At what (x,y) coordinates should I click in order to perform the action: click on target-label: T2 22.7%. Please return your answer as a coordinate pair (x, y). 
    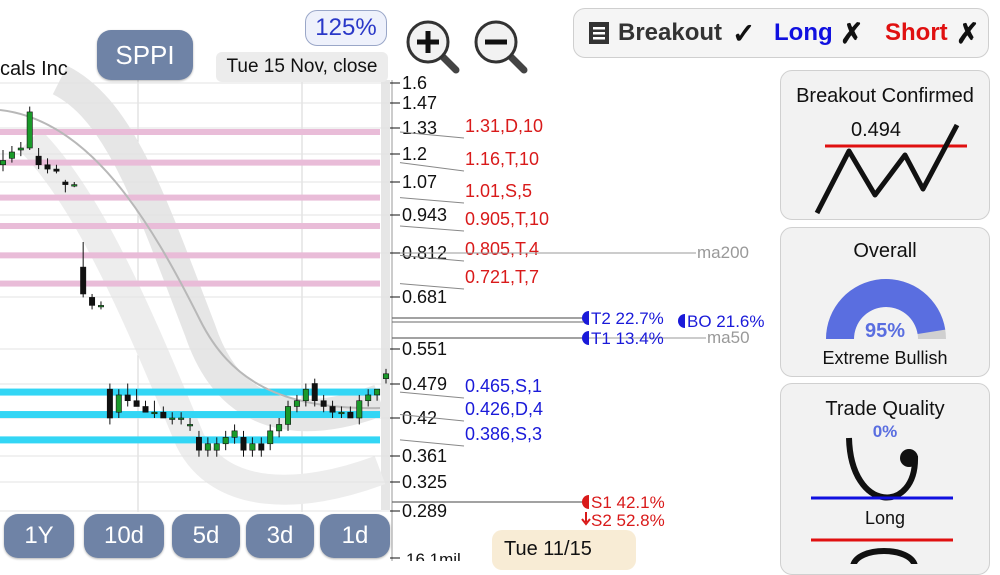
    Looking at the image, I should click on (627, 318).